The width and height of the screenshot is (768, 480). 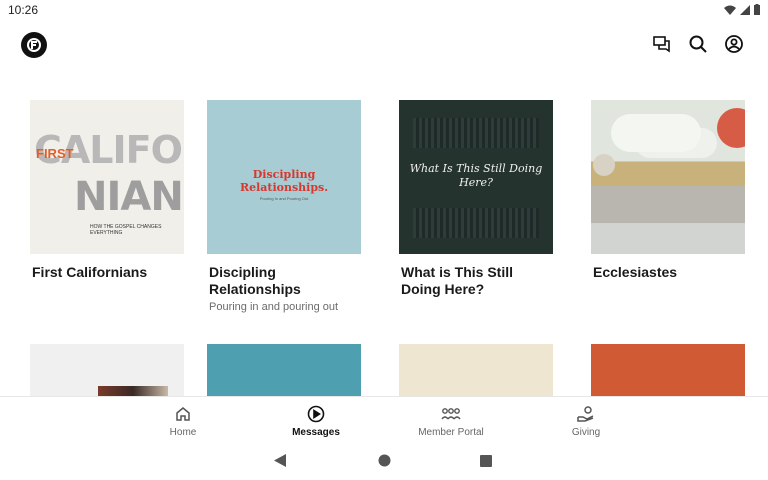 I want to click on series-thumbnail: What Is This Still Doing Here?, so click(x=476, y=177).